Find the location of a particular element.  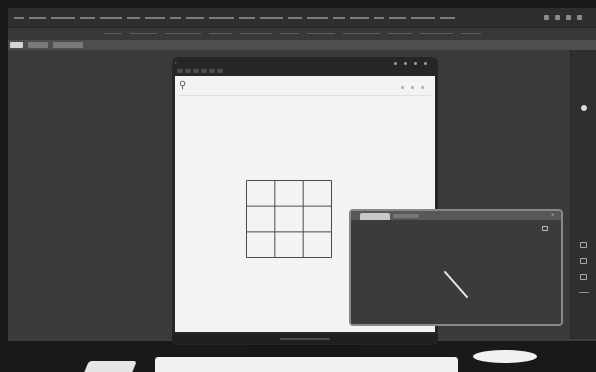

desk-mouse is located at coordinates (505, 356).